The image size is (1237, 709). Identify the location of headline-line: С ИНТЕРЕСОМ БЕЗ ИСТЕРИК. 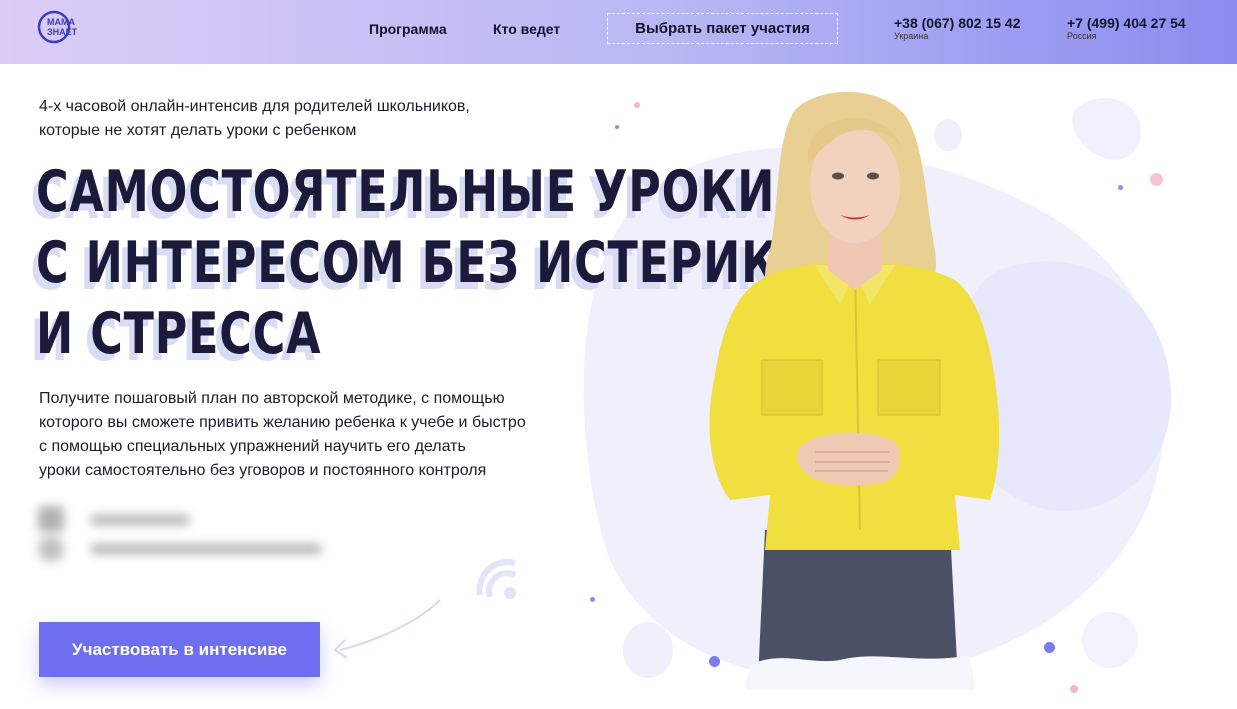
(407, 263).